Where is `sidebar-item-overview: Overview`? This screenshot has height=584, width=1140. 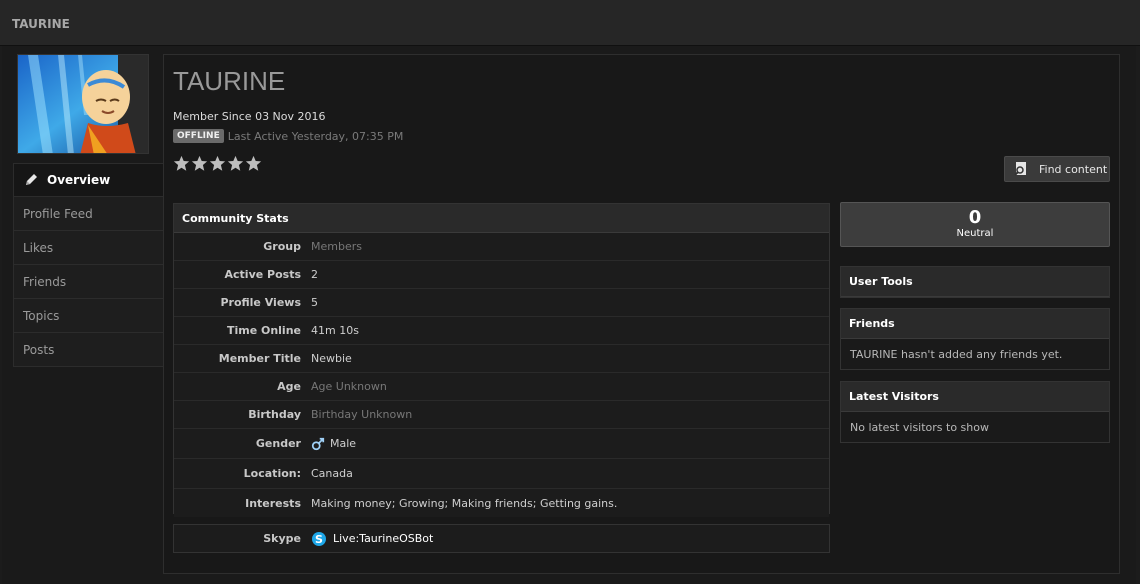
sidebar-item-overview: Overview is located at coordinates (88, 180).